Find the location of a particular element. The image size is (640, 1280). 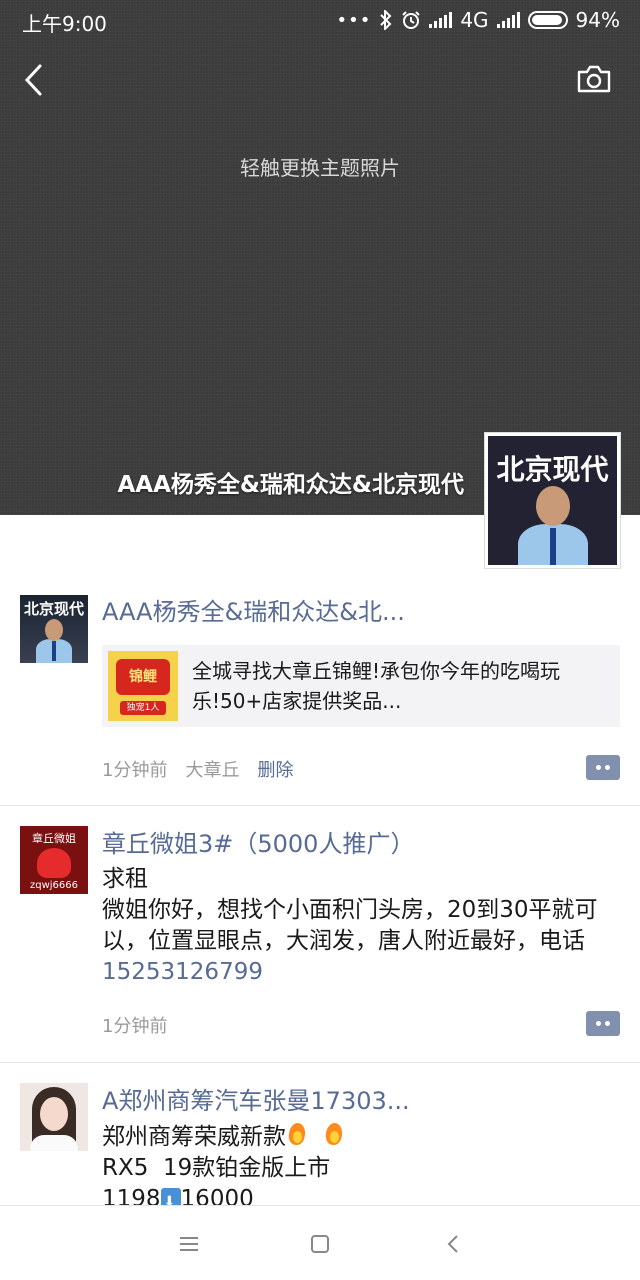

delete-link: 删除 is located at coordinates (275, 769).